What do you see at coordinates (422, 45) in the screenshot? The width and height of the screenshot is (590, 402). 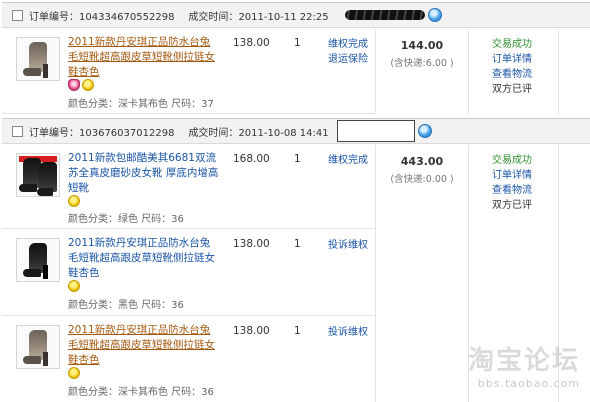 I see `total-amount: 144.00` at bounding box center [422, 45].